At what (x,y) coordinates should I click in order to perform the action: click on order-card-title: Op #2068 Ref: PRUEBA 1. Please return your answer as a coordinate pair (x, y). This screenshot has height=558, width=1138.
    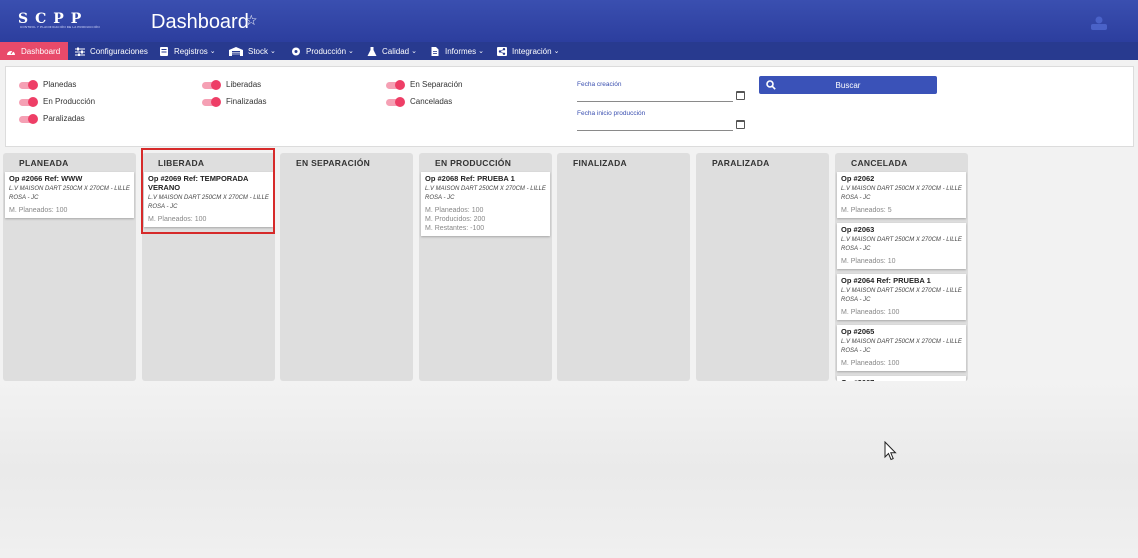
    Looking at the image, I should click on (470, 178).